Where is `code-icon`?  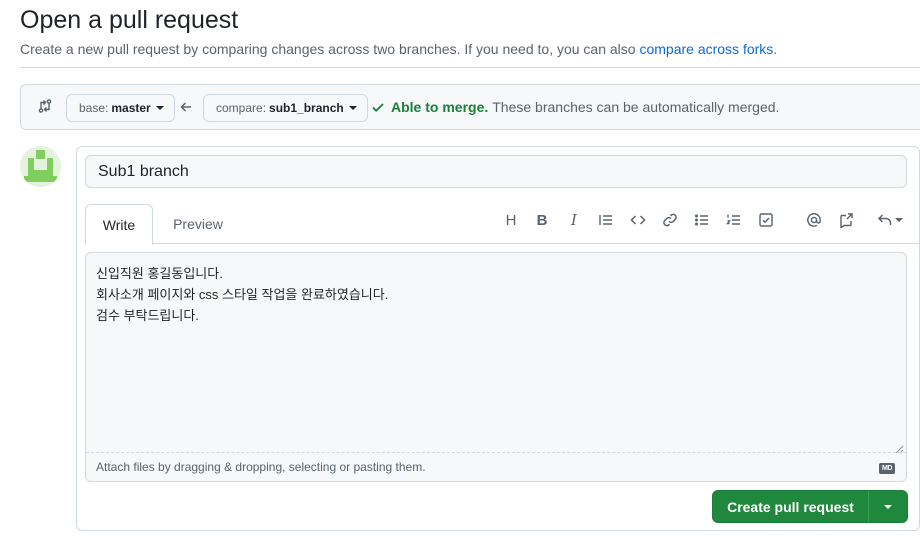
code-icon is located at coordinates (638, 220).